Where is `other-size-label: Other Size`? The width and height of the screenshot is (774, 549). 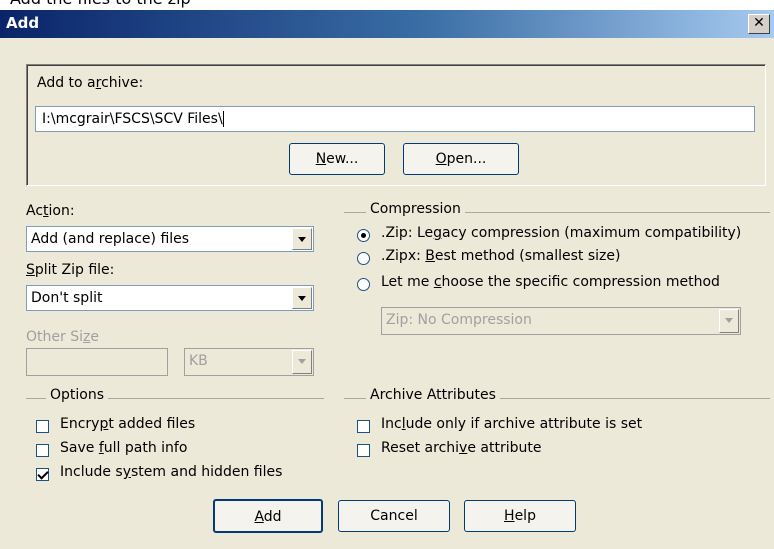
other-size-label: Other Size is located at coordinates (62, 337).